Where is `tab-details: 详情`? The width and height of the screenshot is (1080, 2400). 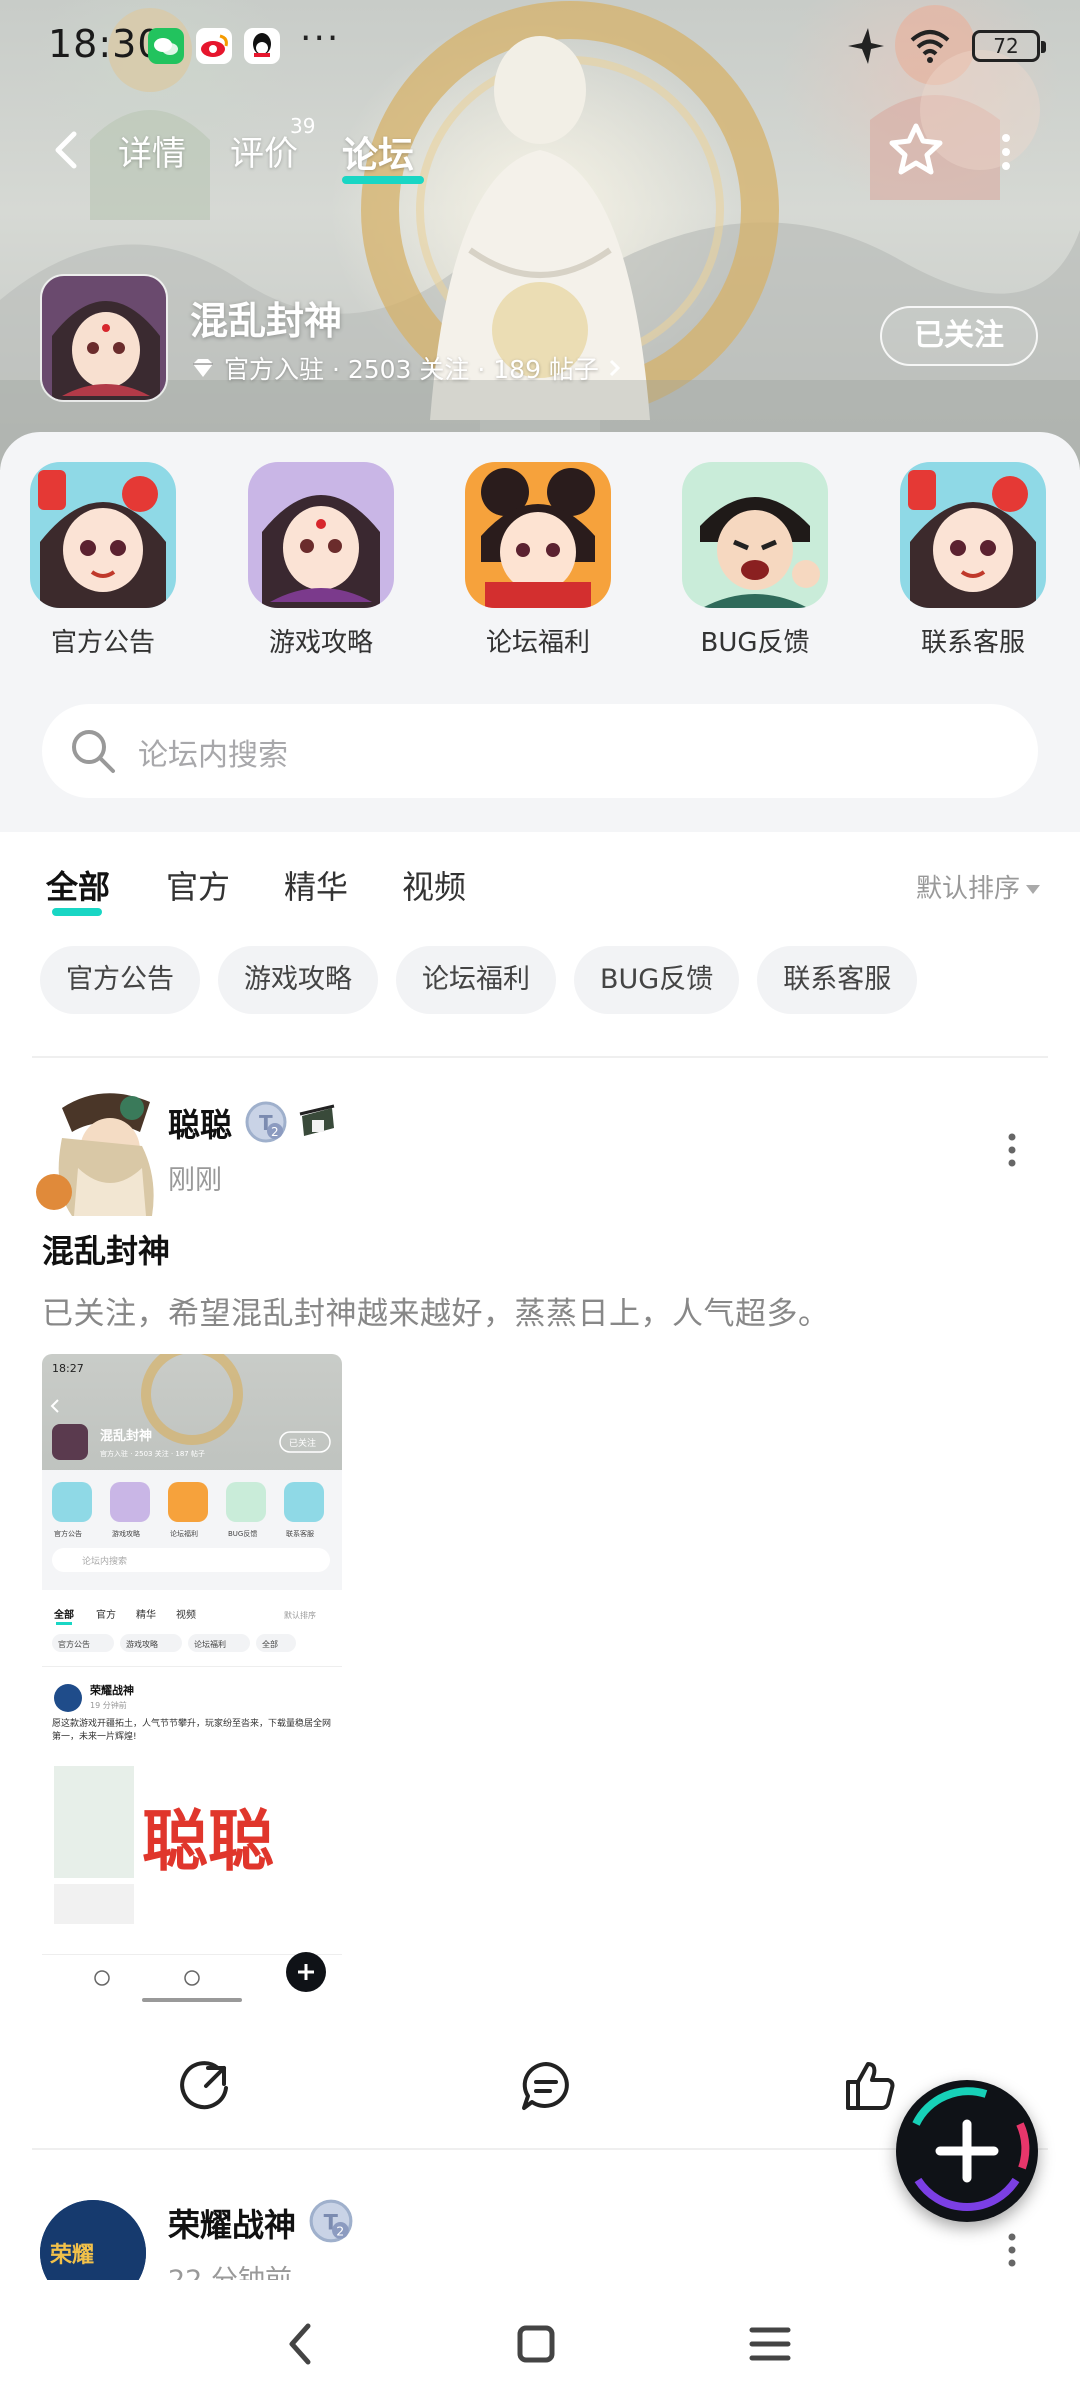 tab-details: 详情 is located at coordinates (152, 150).